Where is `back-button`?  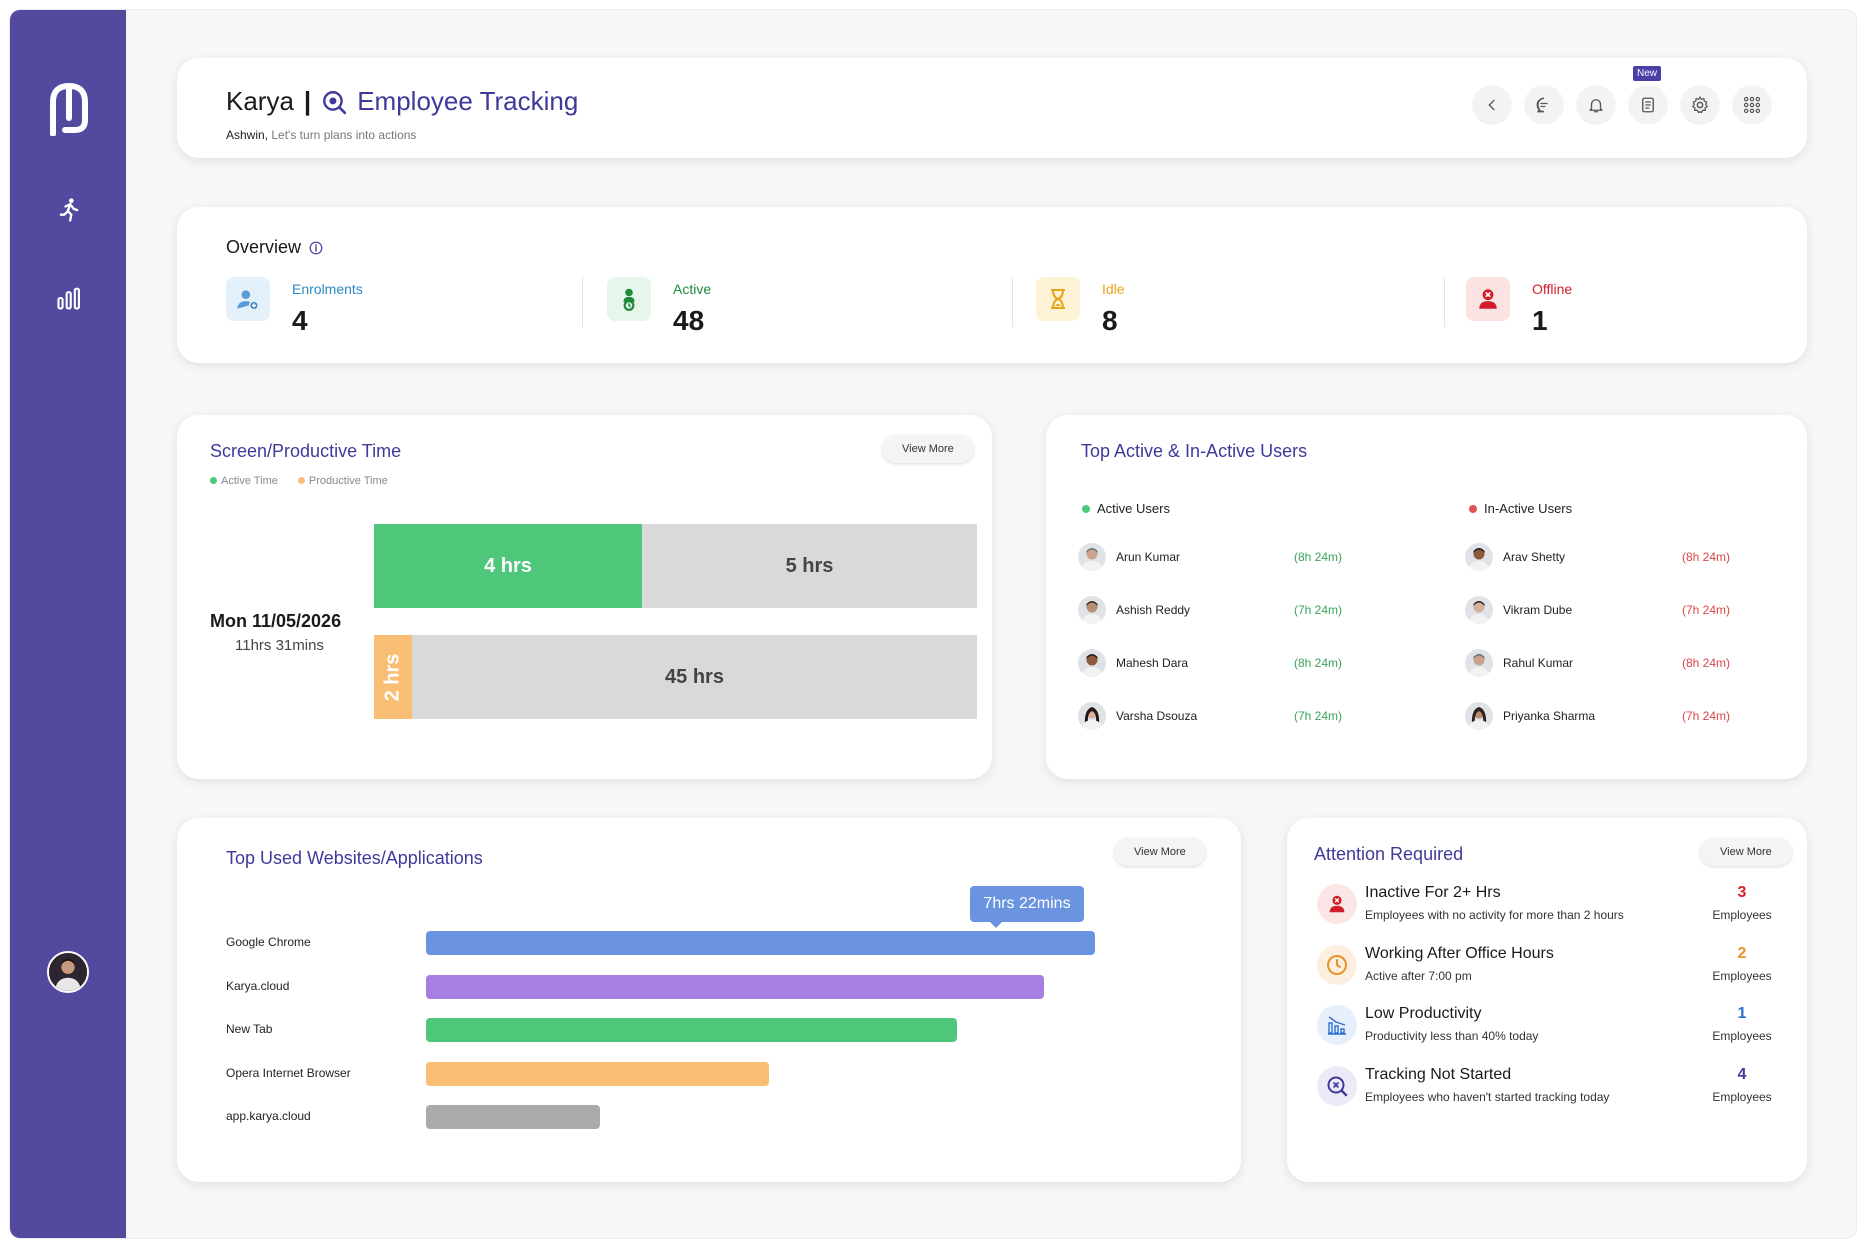 back-button is located at coordinates (1492, 105).